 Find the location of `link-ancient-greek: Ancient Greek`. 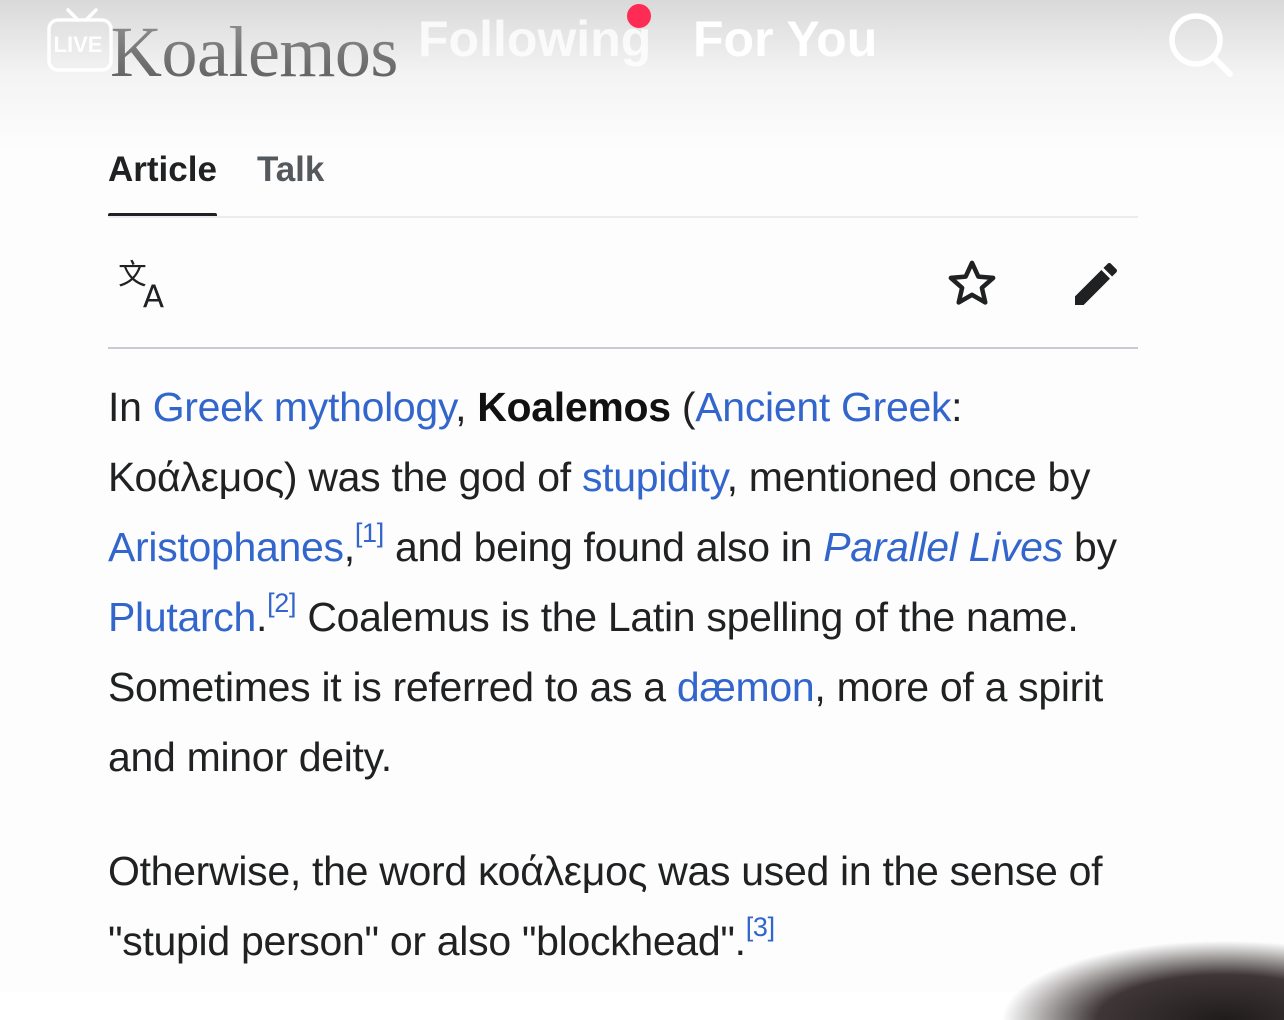

link-ancient-greek: Ancient Greek is located at coordinates (823, 407).